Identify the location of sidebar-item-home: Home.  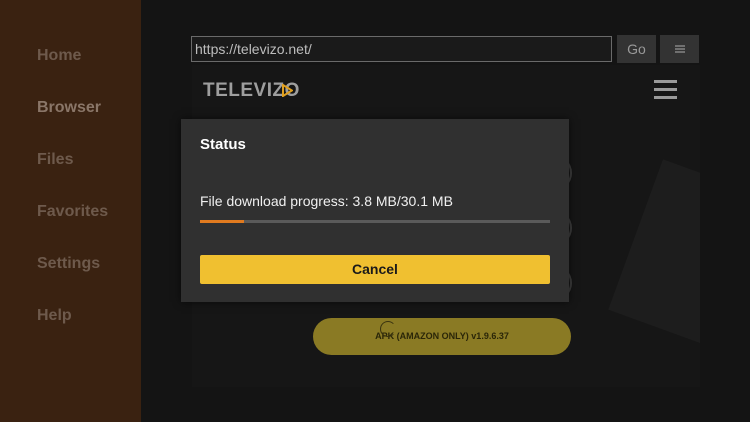
(59, 56).